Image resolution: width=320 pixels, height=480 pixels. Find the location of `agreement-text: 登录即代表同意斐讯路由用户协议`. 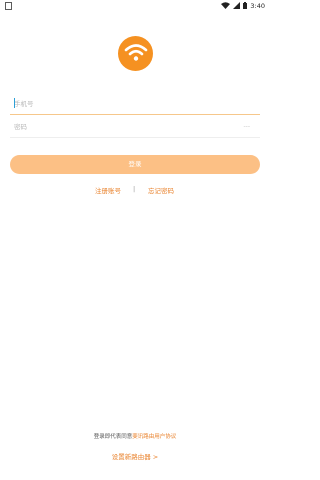

agreement-text: 登录即代表同意斐讯路由用户协议 is located at coordinates (135, 436).